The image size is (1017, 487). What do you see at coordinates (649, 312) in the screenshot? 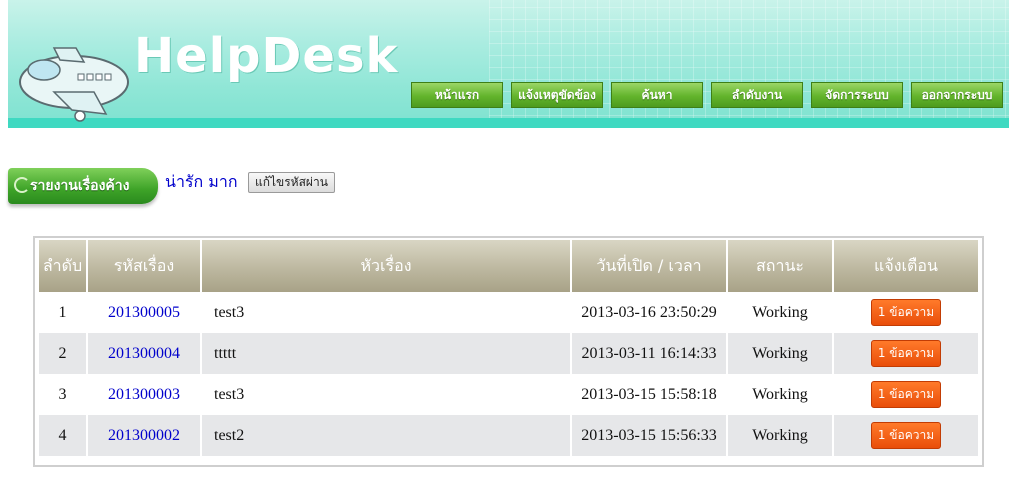
I see `issue-open-date: 2013-03-16 23:50:29` at bounding box center [649, 312].